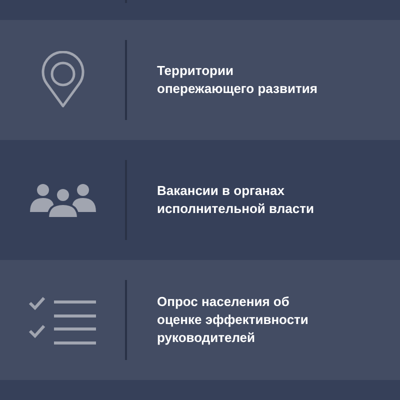 This screenshot has height=400, width=400. I want to click on menu-item-label: Опрос населения об оценке эффективности руководителей, so click(233, 320).